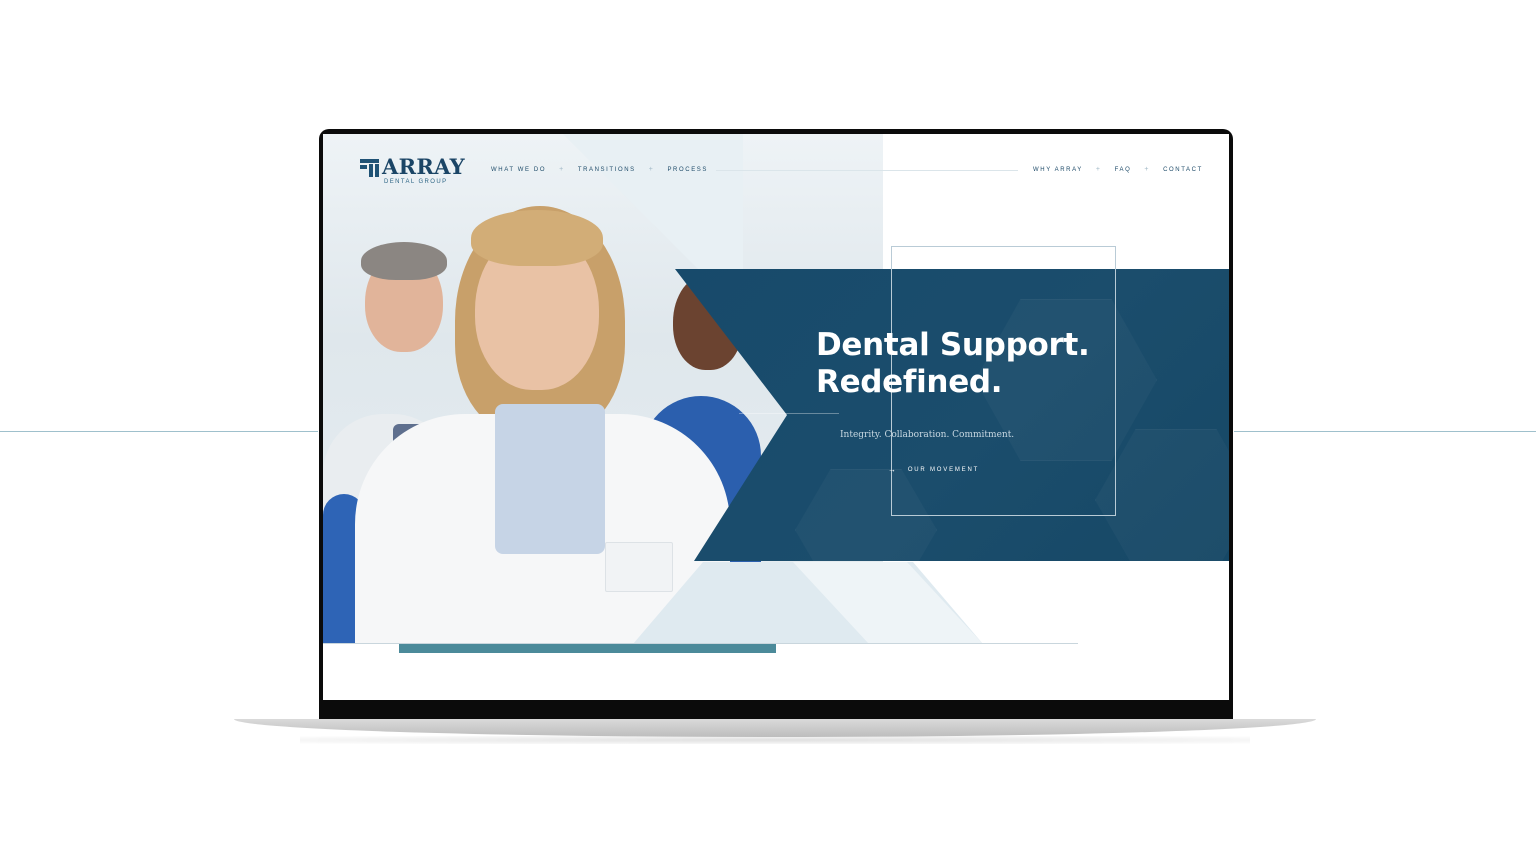  I want to click on decorative-line-left, so click(159, 431).